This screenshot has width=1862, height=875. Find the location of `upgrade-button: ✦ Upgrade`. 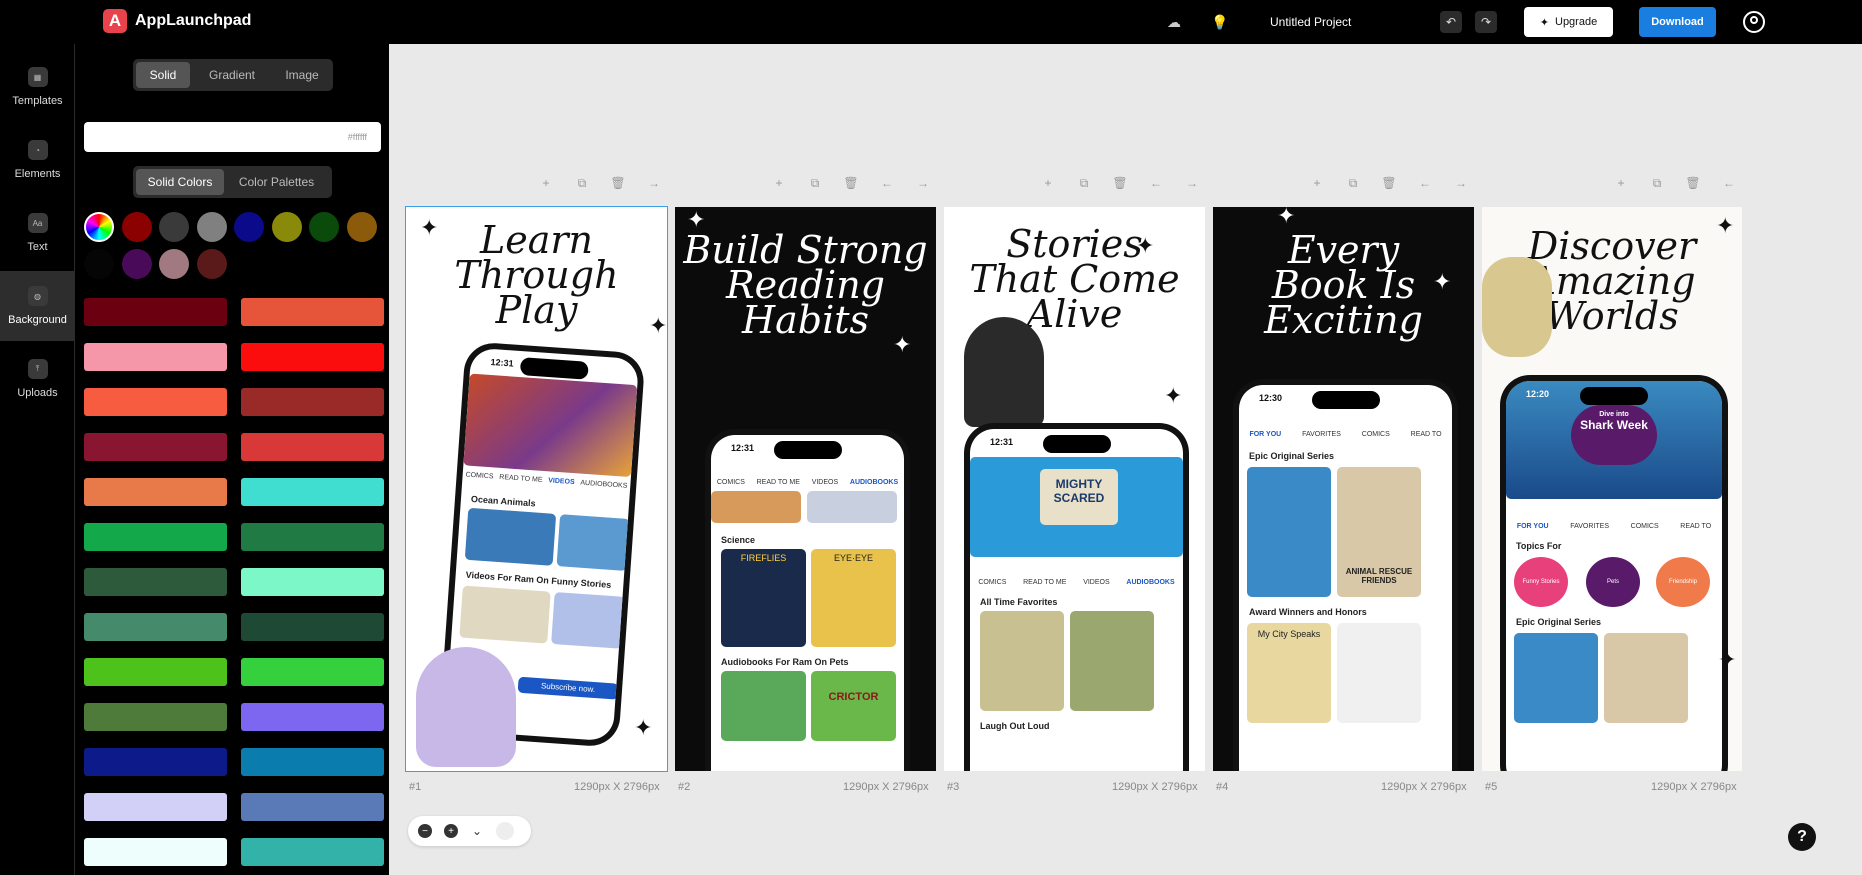

upgrade-button: ✦ Upgrade is located at coordinates (1568, 22).